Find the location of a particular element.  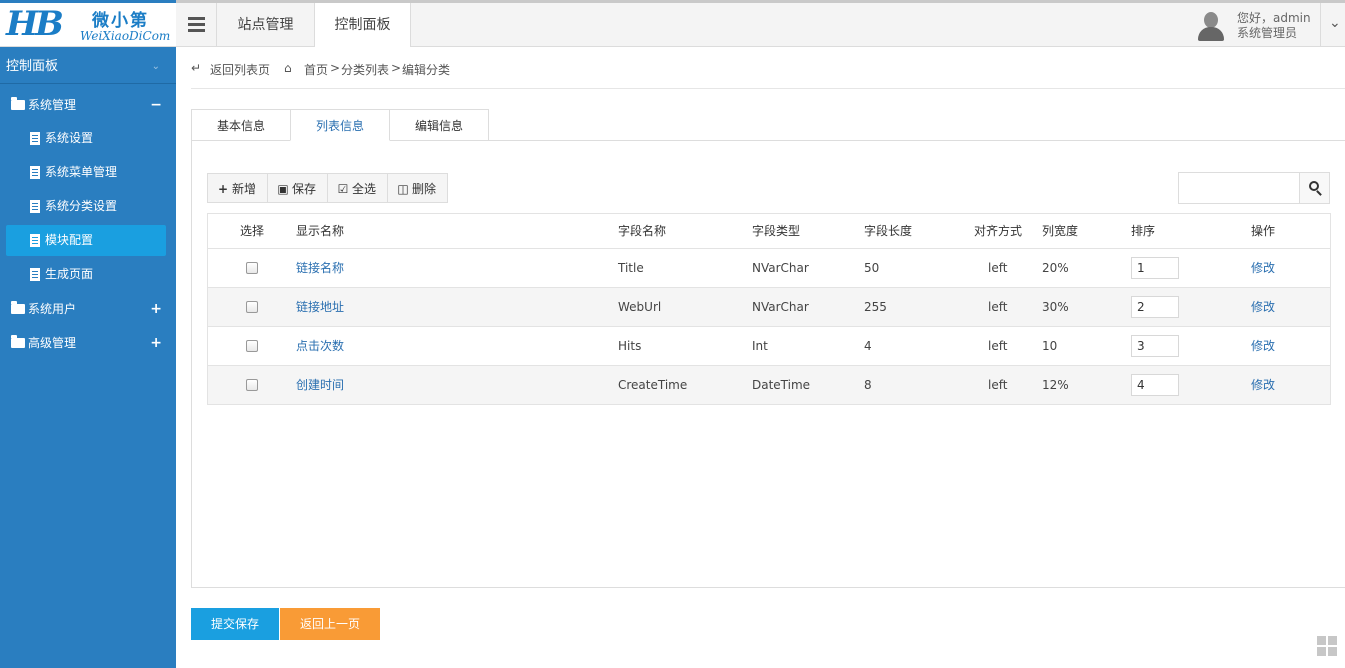

sort-input: 3 is located at coordinates (1155, 346).